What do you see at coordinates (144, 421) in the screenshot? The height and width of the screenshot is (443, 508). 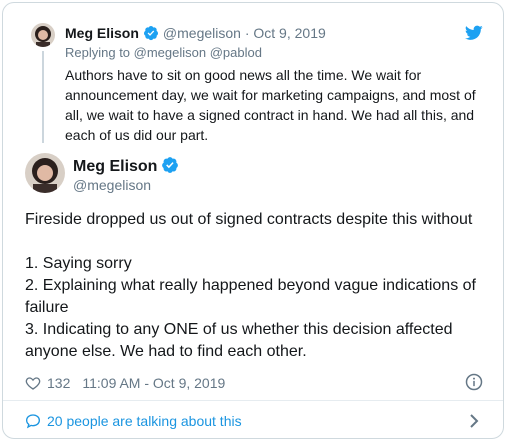 I see `conversation-link-label: 20 people are talking about this` at bounding box center [144, 421].